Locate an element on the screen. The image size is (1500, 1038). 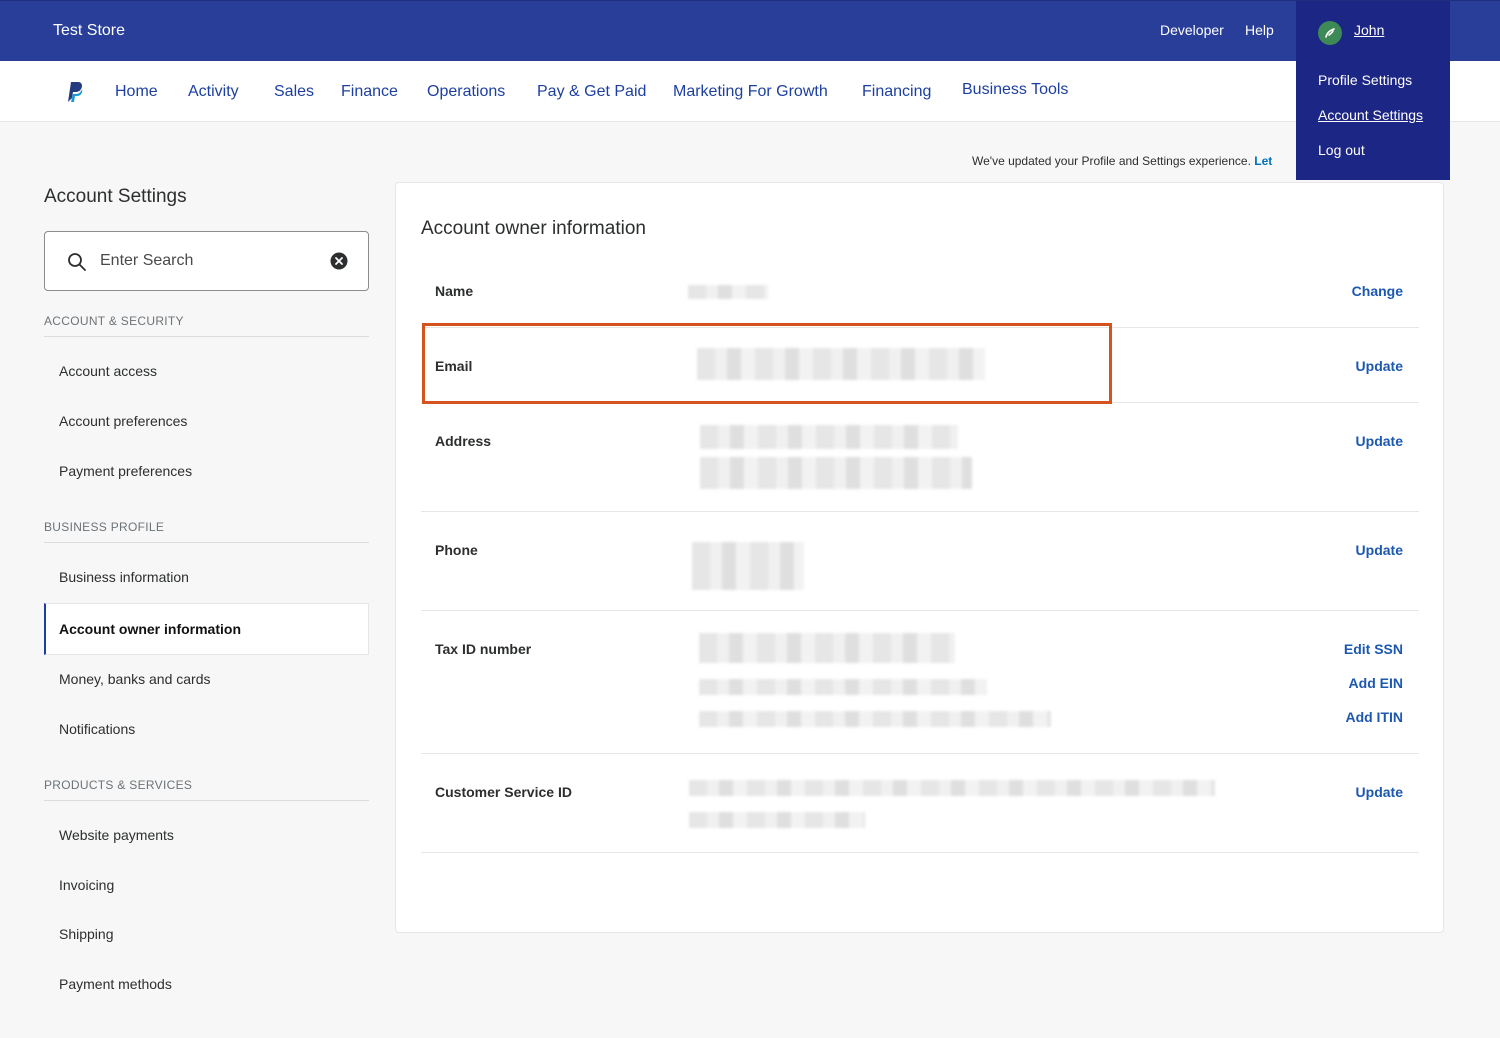
info-row-address: Address Update is located at coordinates (920, 457).